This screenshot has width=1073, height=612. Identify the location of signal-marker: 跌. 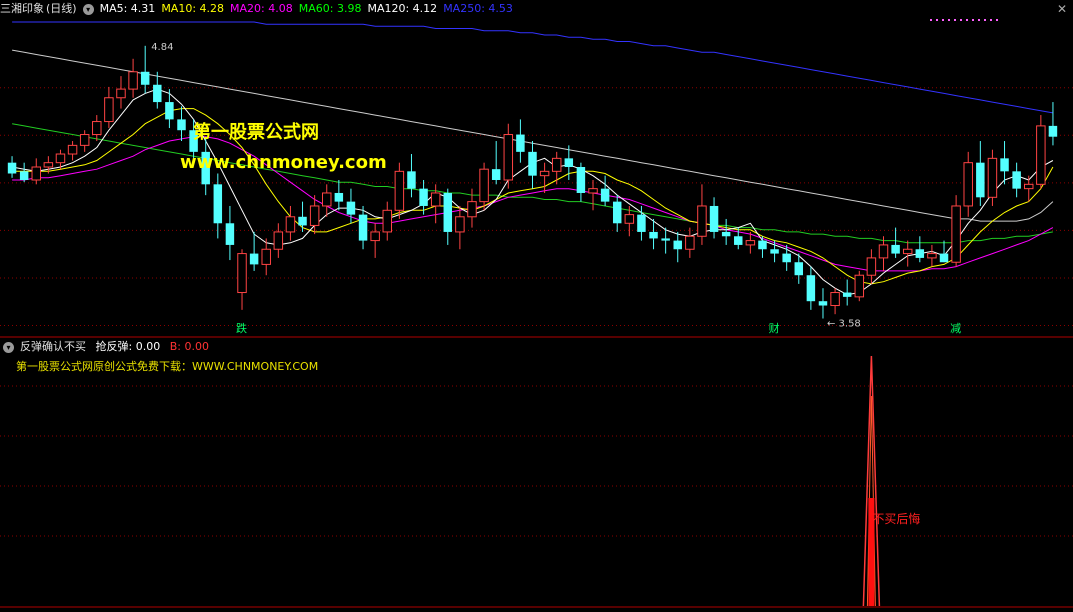
(241, 328).